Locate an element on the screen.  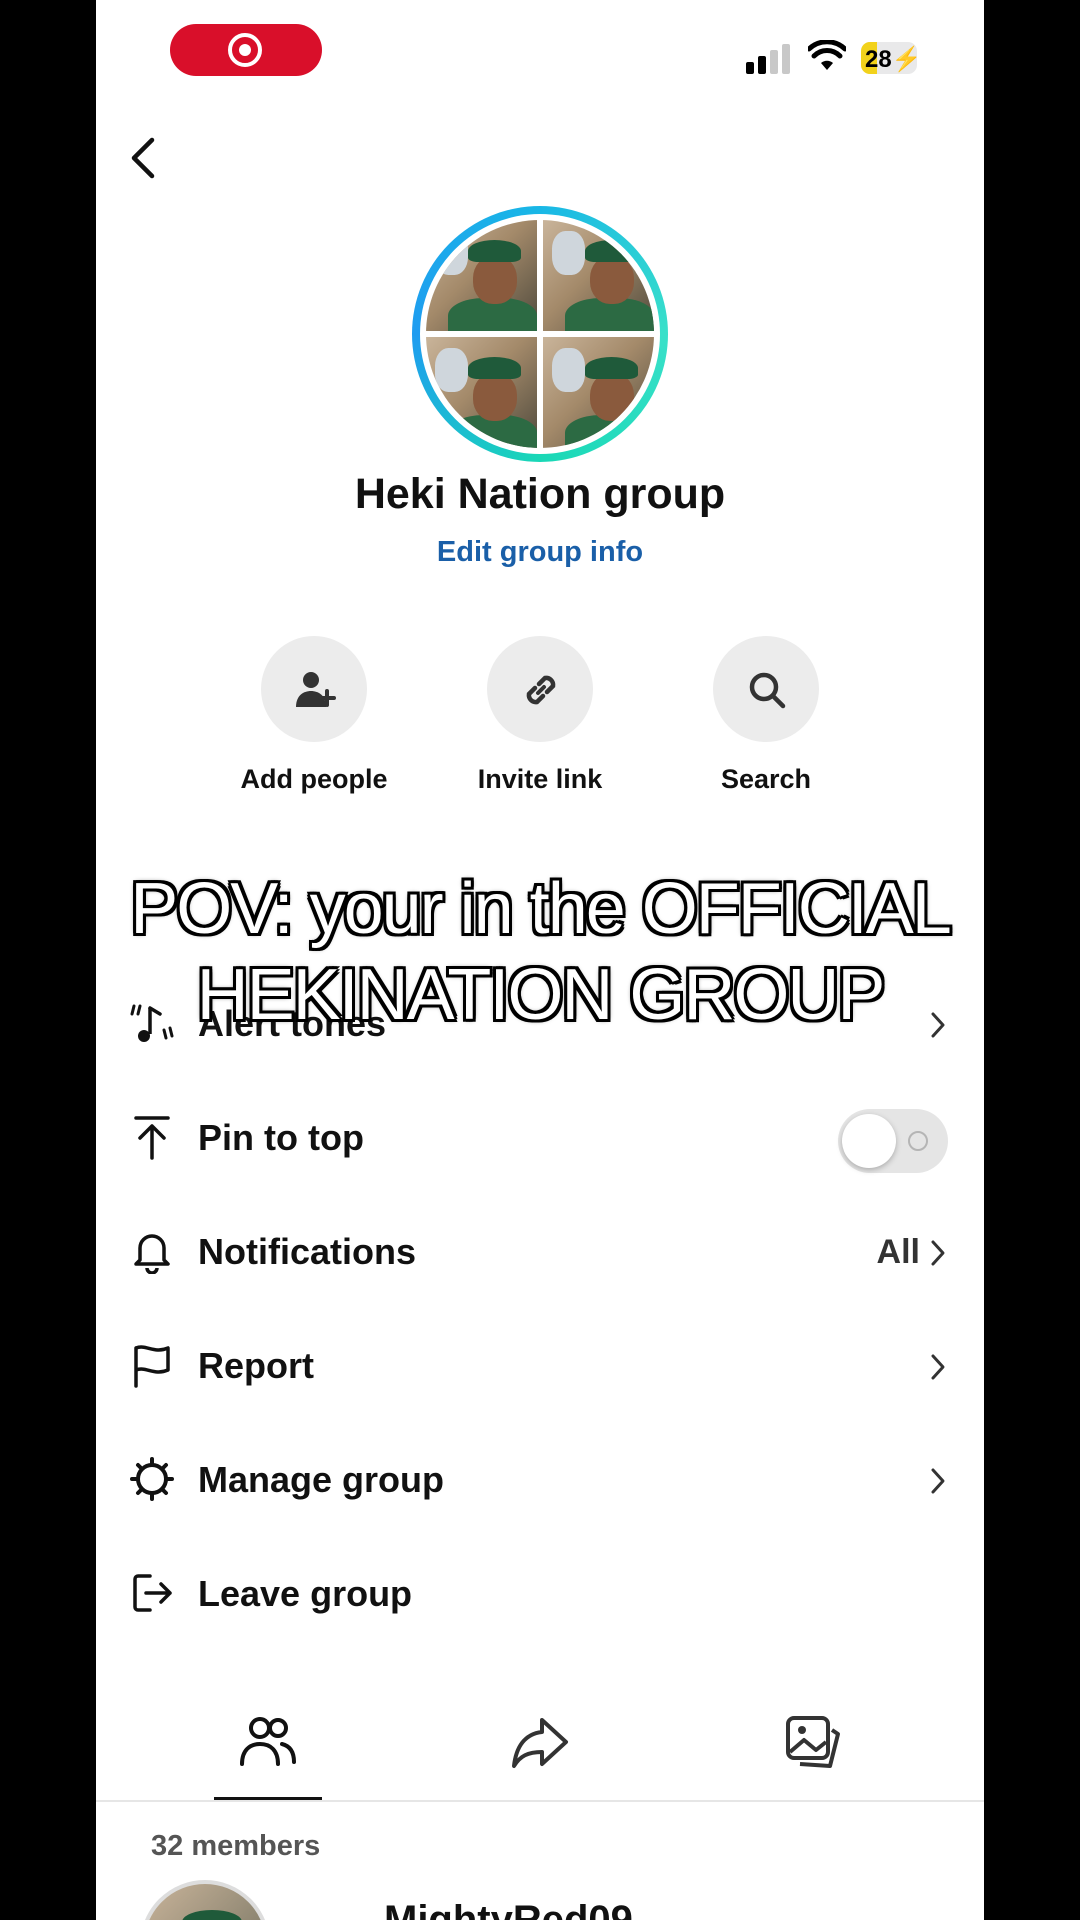
gear-icon is located at coordinates (152, 1479).